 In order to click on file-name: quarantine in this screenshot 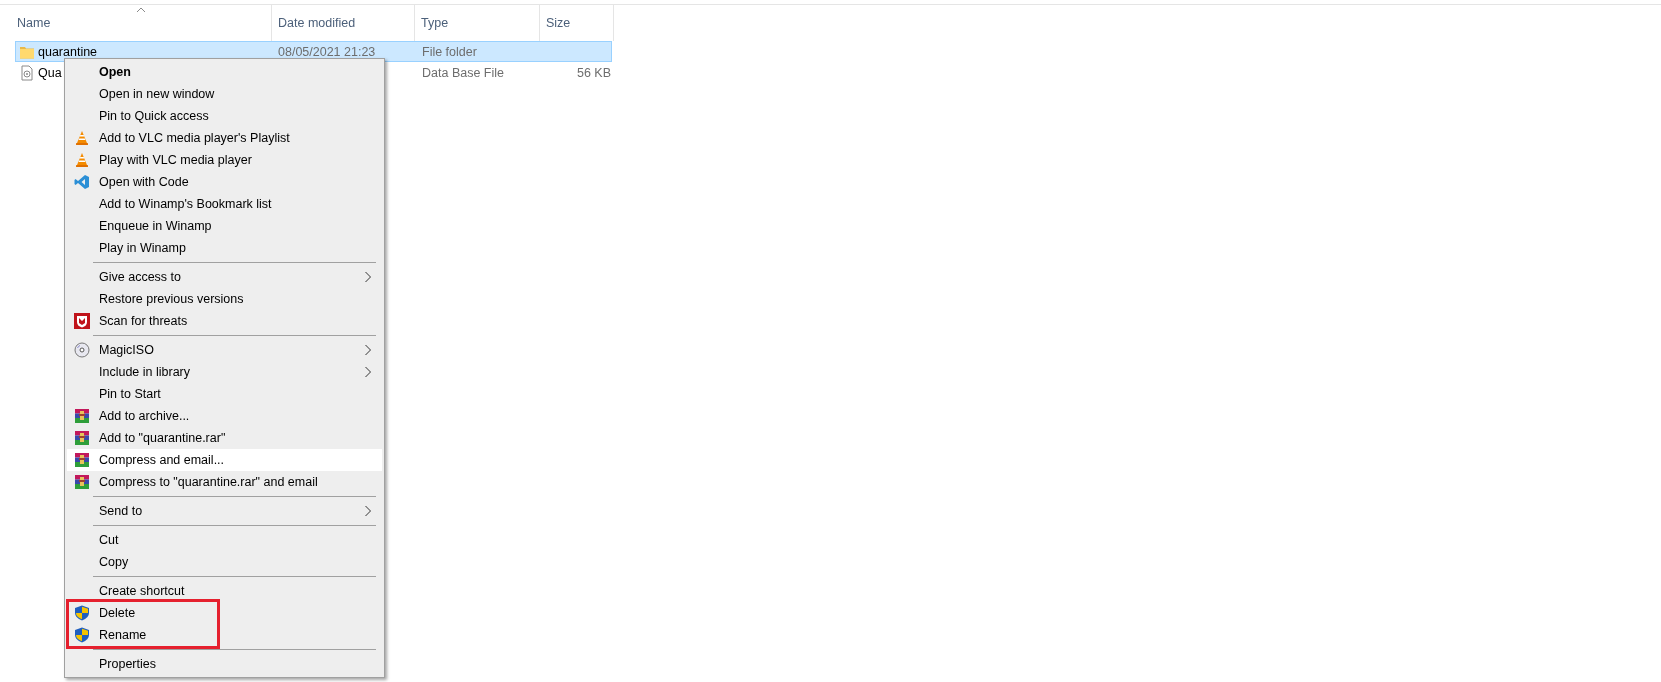, I will do `click(68, 51)`.